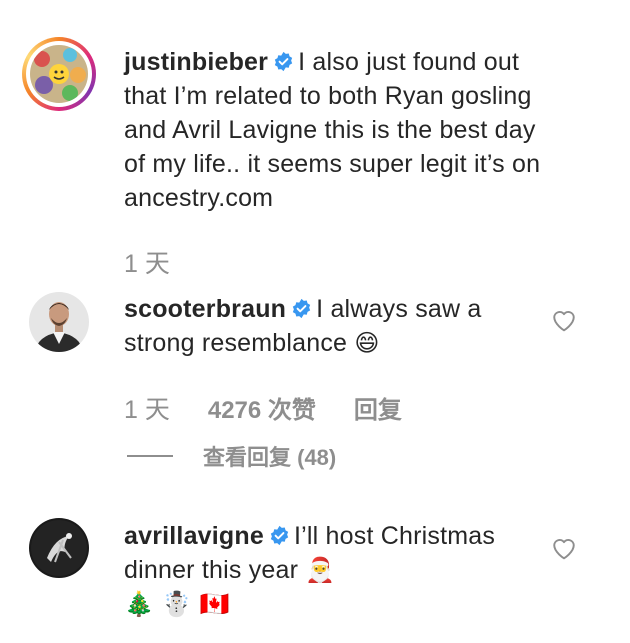  Describe the element at coordinates (270, 457) in the screenshot. I see `view-replies-label: 查看回复 (48)` at that location.